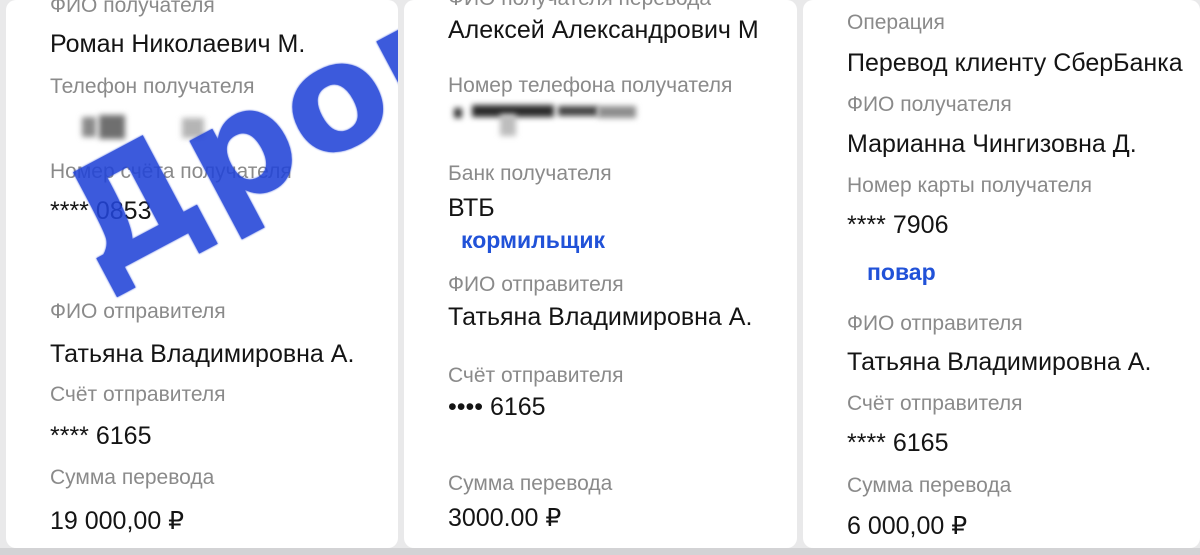 This screenshot has width=1200, height=555. I want to click on amount: 19 000,00 ₽, so click(117, 521).